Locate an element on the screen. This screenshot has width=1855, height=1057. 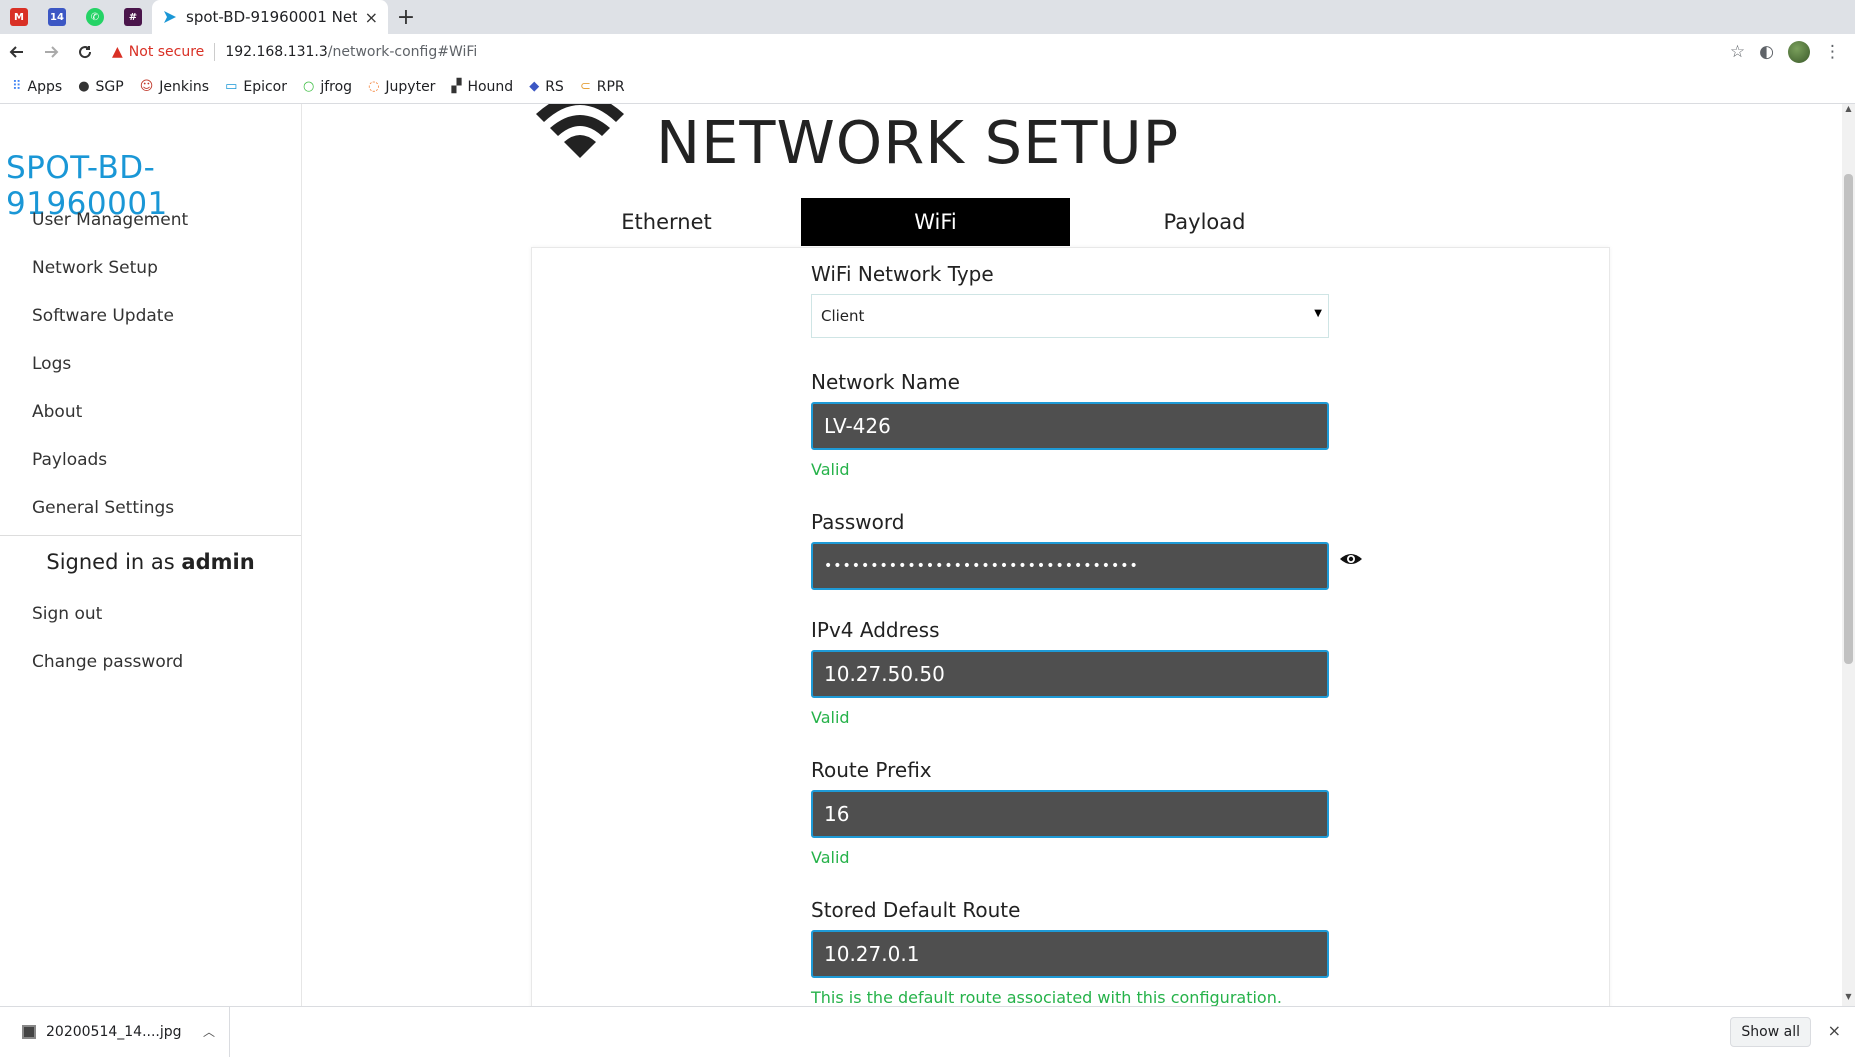
signed-in-user: admin is located at coordinates (218, 562).